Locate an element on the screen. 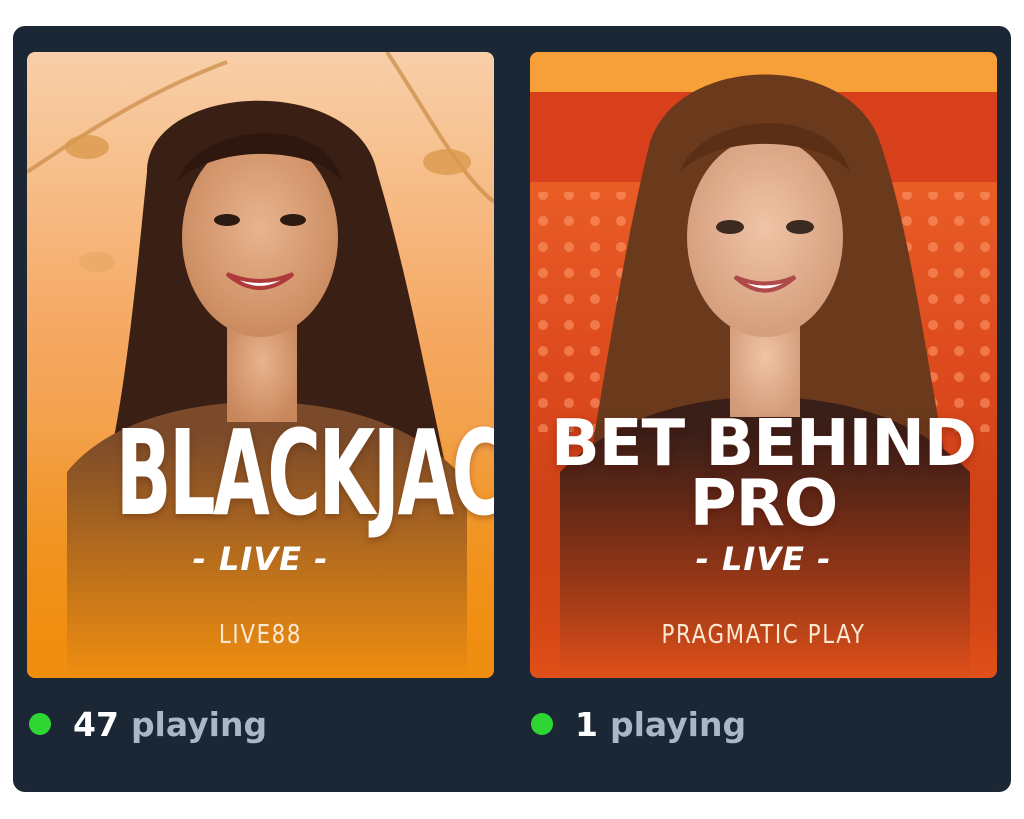 The width and height of the screenshot is (1024, 819). game-title: BLACKJACK is located at coordinates (304, 473).